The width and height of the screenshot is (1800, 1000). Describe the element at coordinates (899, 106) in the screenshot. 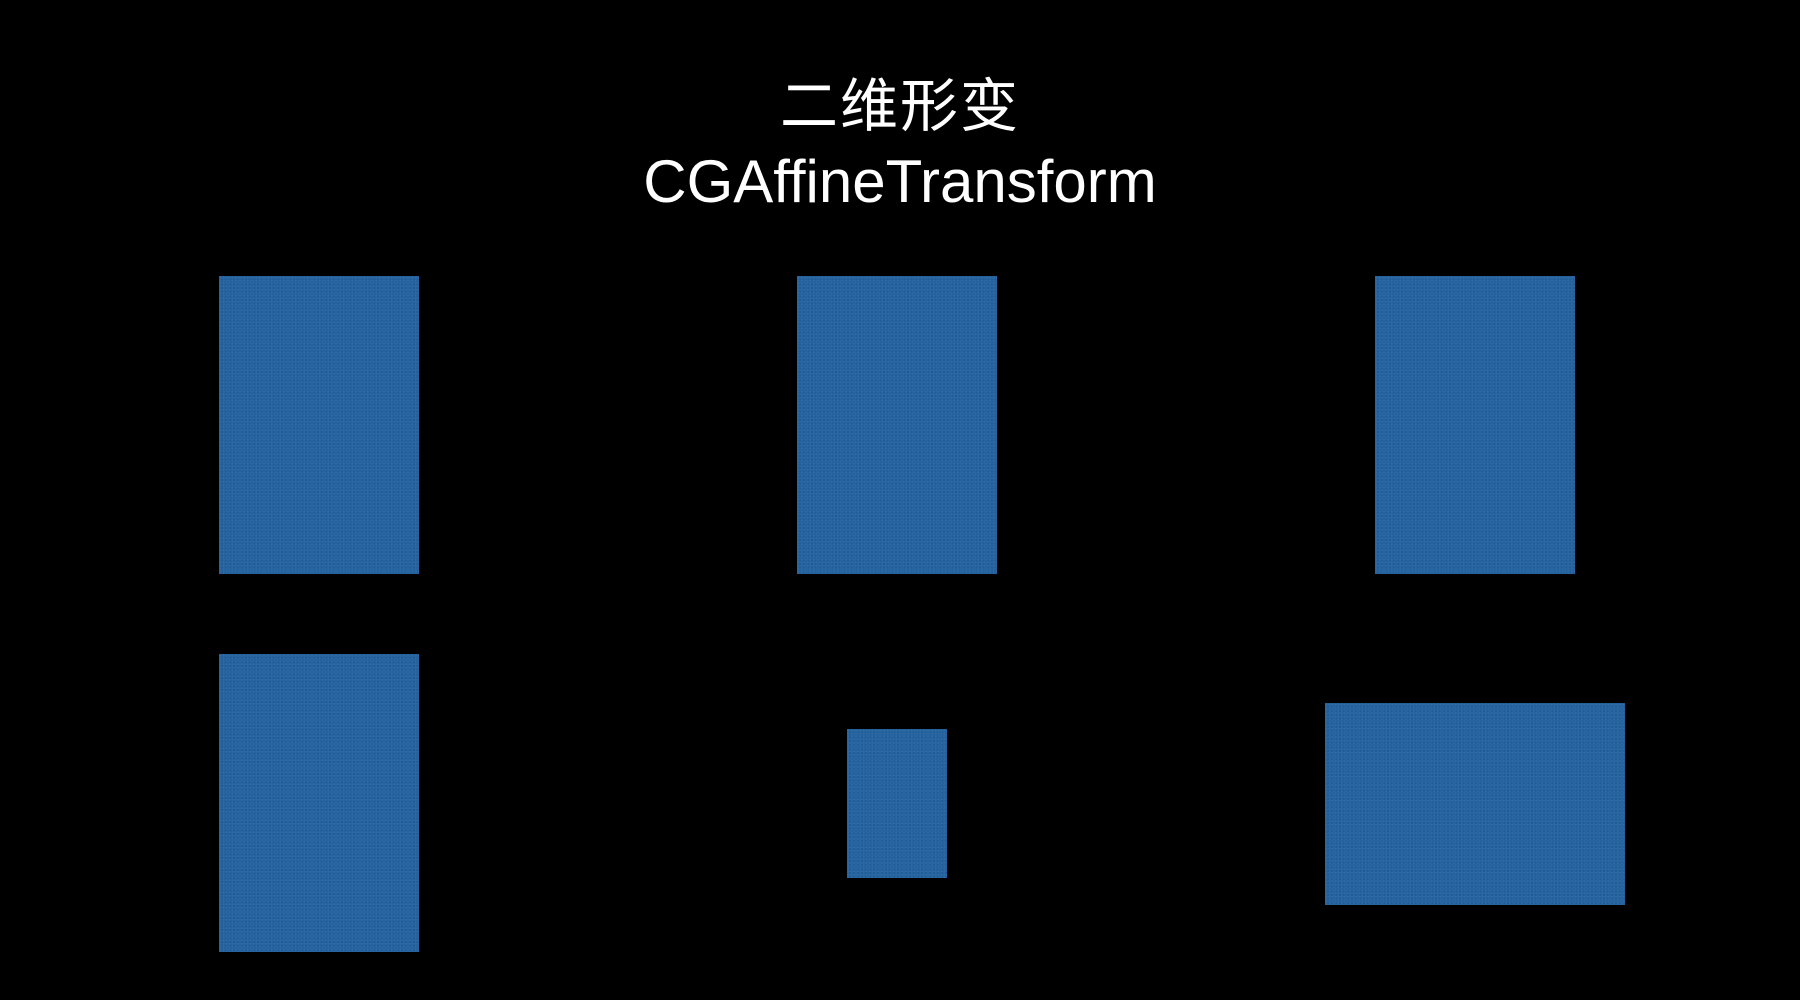

I see `title-chinese: 二维形变` at that location.